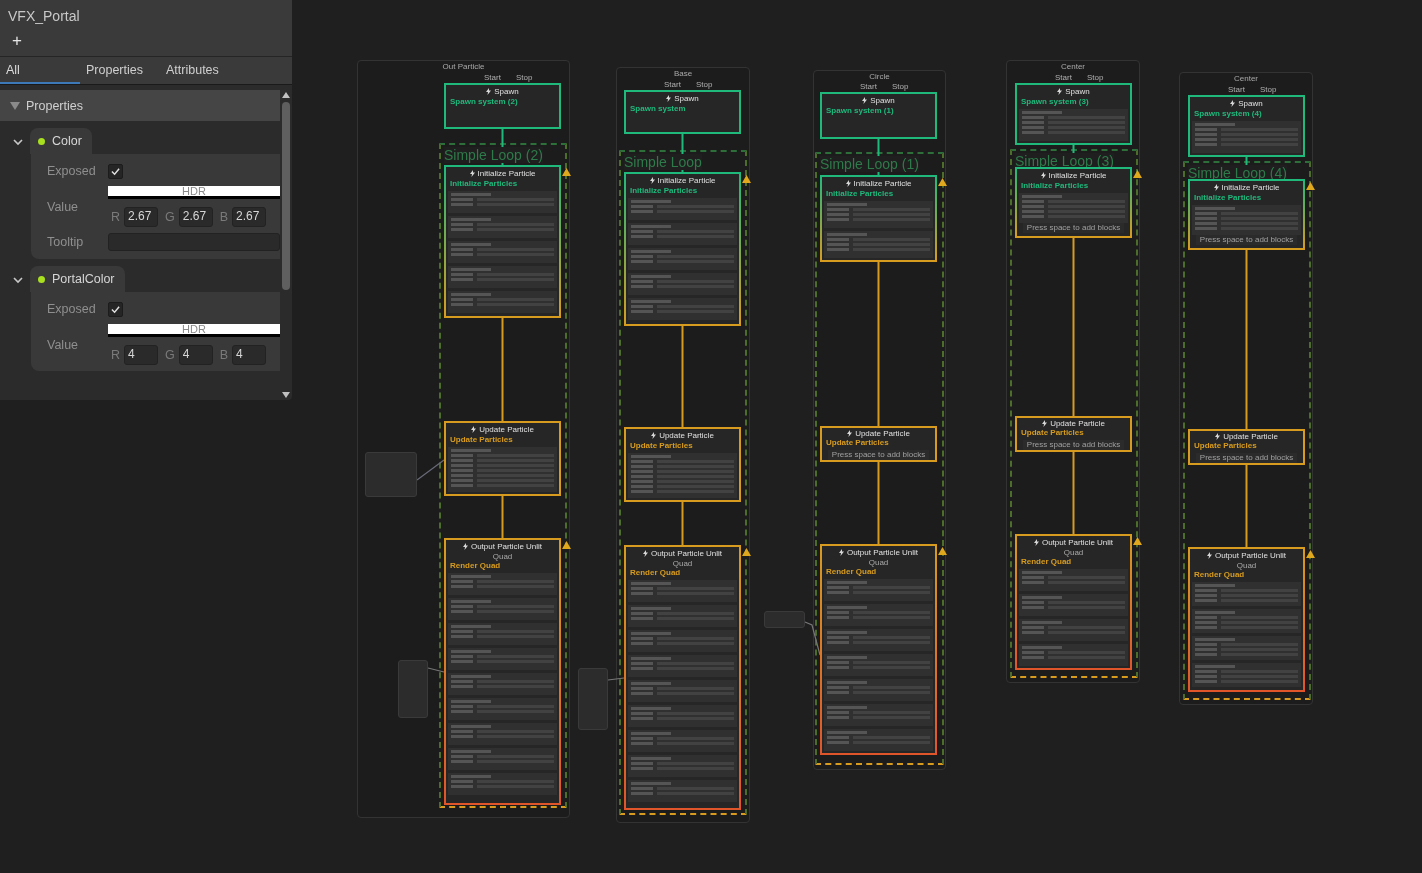 The image size is (1422, 873). Describe the element at coordinates (120, 70) in the screenshot. I see `tab: Properties` at that location.